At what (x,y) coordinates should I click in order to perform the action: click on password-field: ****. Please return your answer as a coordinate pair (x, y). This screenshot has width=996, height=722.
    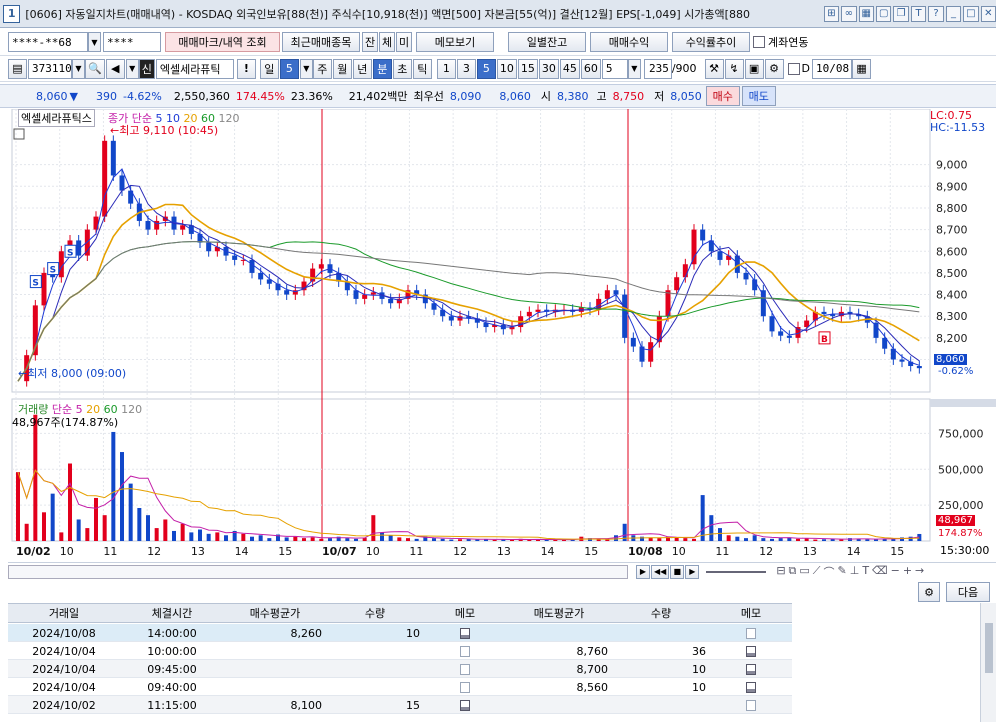
    Looking at the image, I should click on (132, 42).